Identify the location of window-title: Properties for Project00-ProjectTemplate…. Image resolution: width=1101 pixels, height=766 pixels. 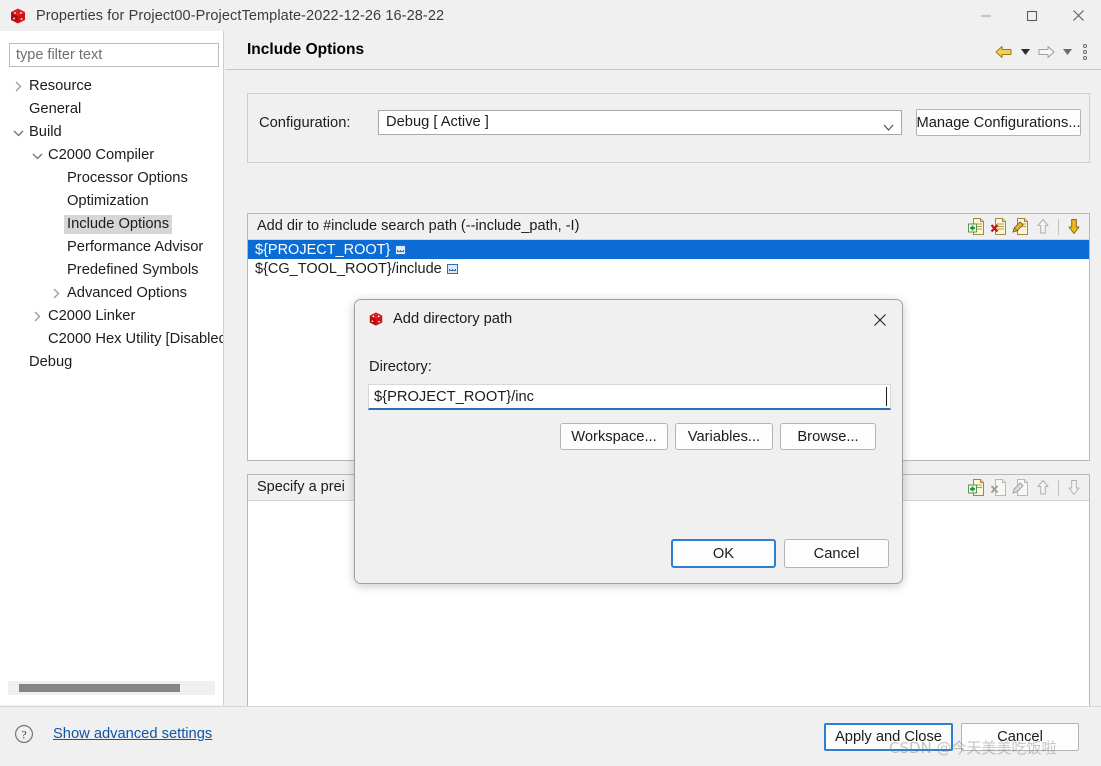
(240, 15).